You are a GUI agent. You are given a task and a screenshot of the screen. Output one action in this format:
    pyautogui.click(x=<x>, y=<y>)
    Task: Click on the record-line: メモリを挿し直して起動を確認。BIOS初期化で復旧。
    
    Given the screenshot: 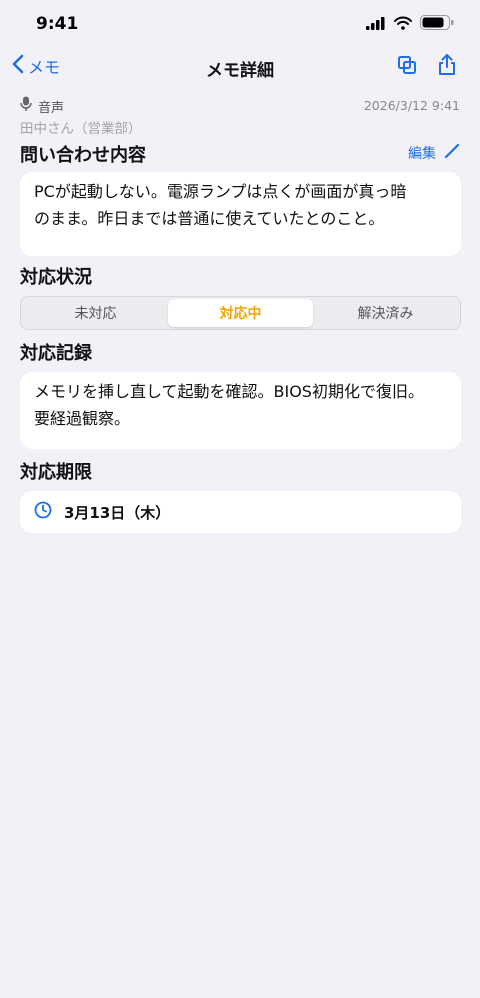 What is the action you would take?
    pyautogui.click(x=229, y=391)
    